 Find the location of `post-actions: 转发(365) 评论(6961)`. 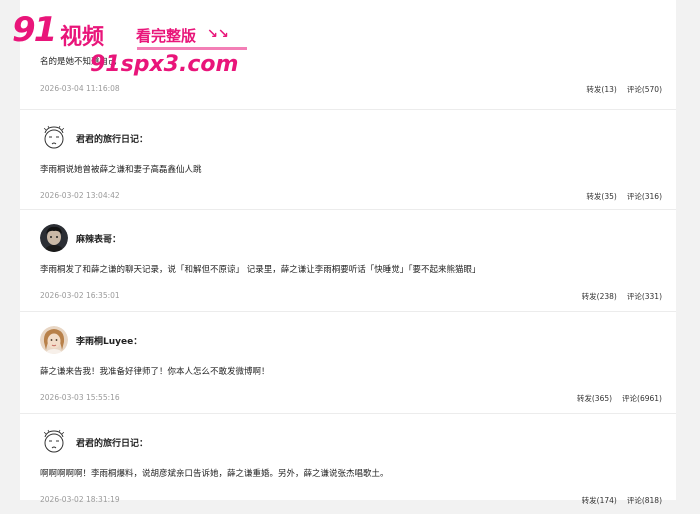

post-actions: 转发(365) 评论(6961) is located at coordinates (619, 398).